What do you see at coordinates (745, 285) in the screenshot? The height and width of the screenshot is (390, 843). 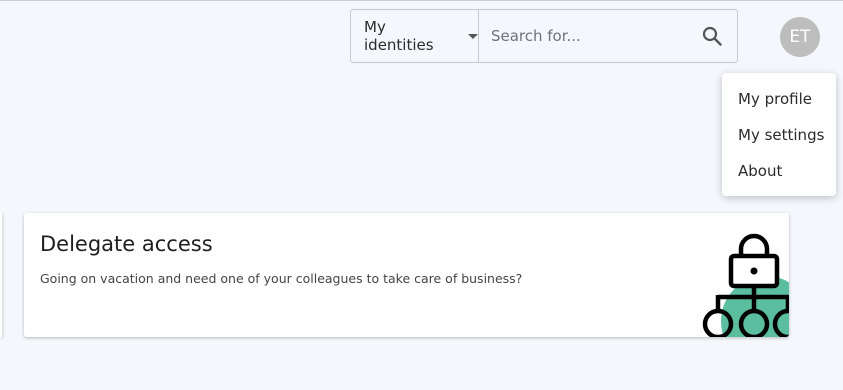 I see `lock-hierarchy-icon` at bounding box center [745, 285].